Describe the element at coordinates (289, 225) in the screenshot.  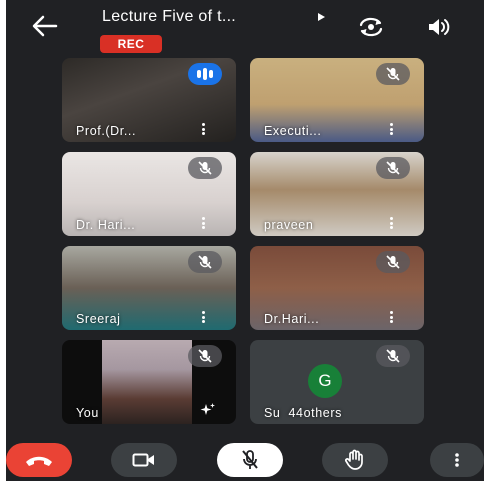
I see `participant-name: praveen` at that location.